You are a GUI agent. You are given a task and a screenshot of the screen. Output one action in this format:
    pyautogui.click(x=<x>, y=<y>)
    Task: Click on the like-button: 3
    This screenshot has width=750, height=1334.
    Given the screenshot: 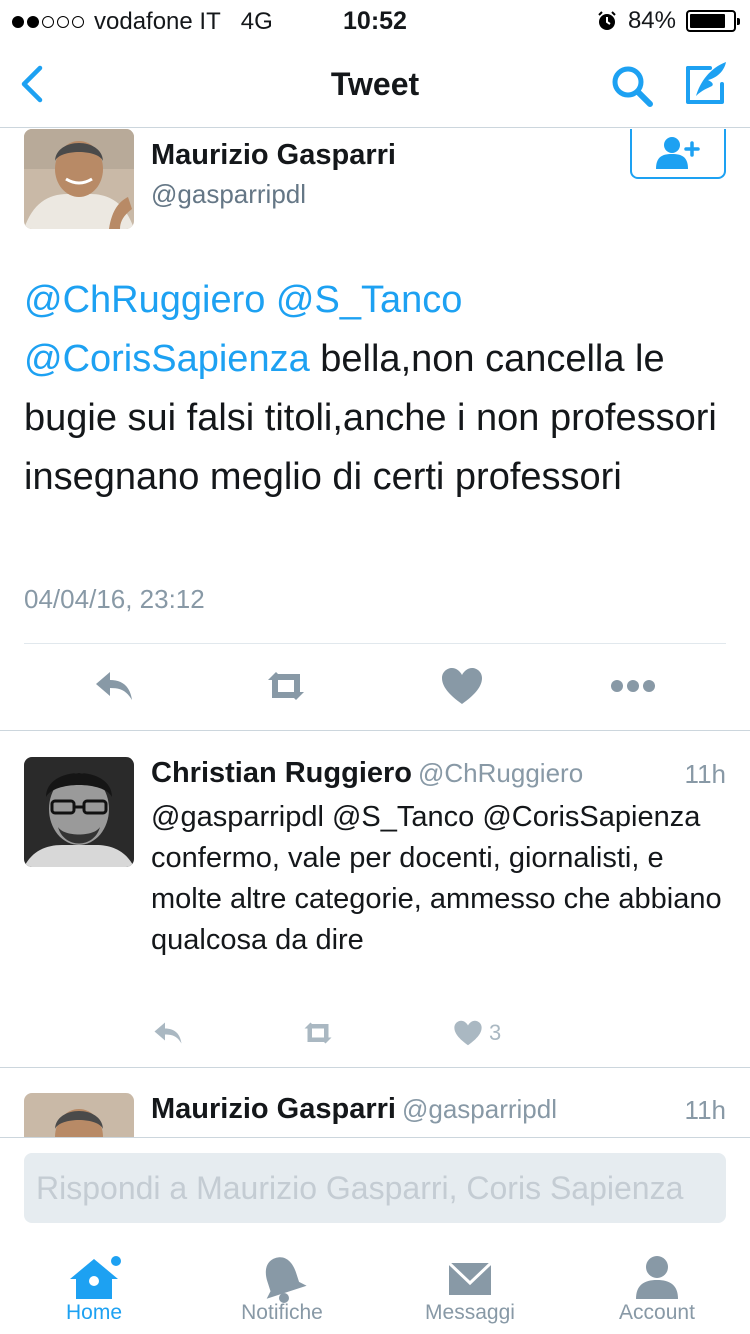 What is the action you would take?
    pyautogui.click(x=477, y=1033)
    